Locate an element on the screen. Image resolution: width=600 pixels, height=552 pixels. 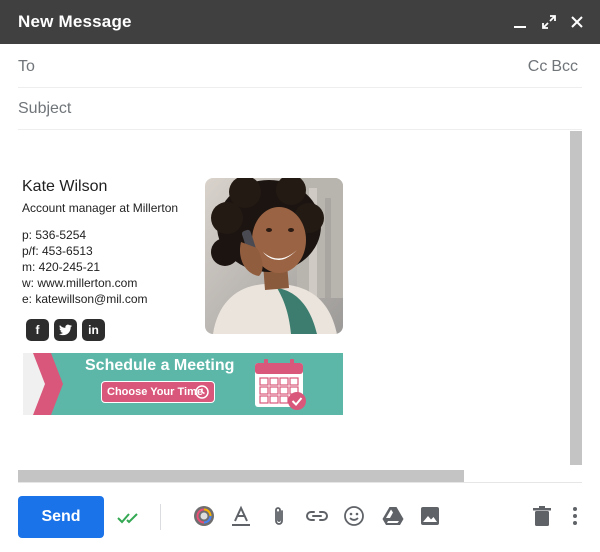
bcc-link: Bcc is located at coordinates (564, 66).